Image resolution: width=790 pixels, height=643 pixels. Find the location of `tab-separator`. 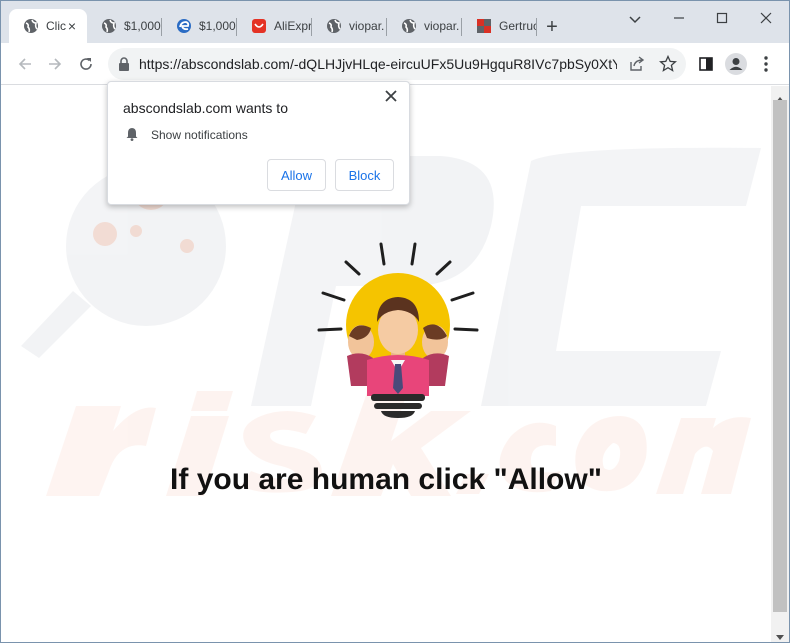

tab-separator is located at coordinates (536, 27).